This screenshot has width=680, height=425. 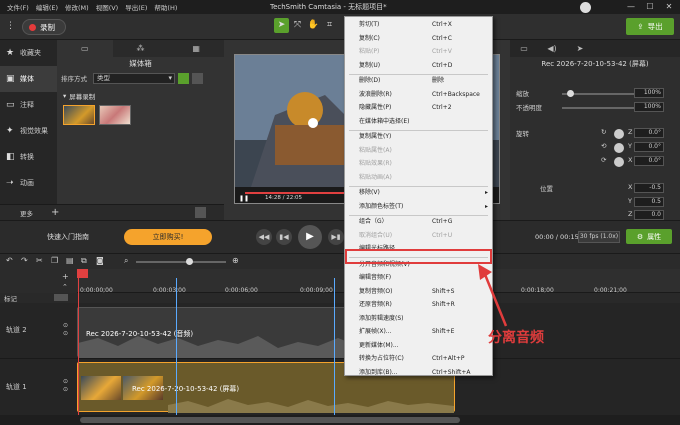 I want to click on undo-icon: ↶, so click(x=9, y=260).